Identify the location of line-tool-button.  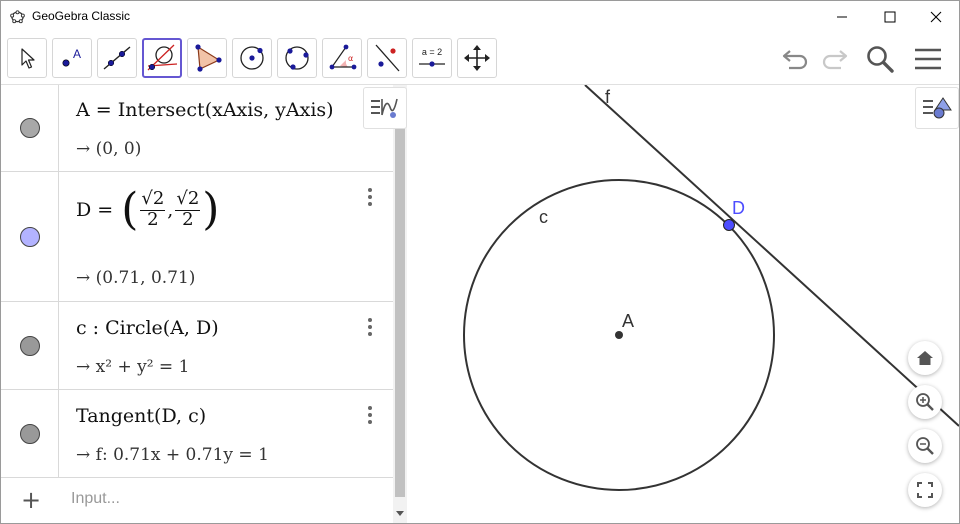
(117, 58).